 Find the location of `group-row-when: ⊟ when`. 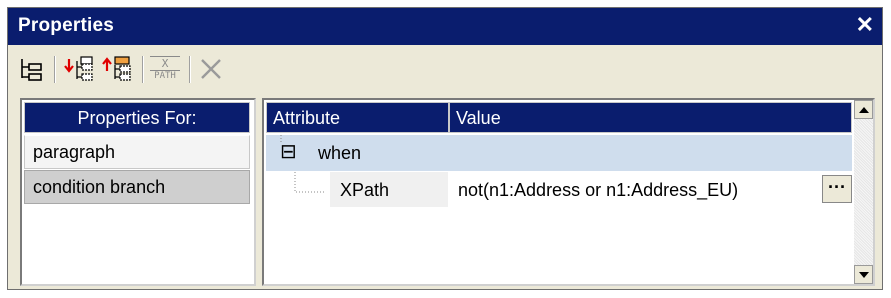

group-row-when: ⊟ when is located at coordinates (559, 153).